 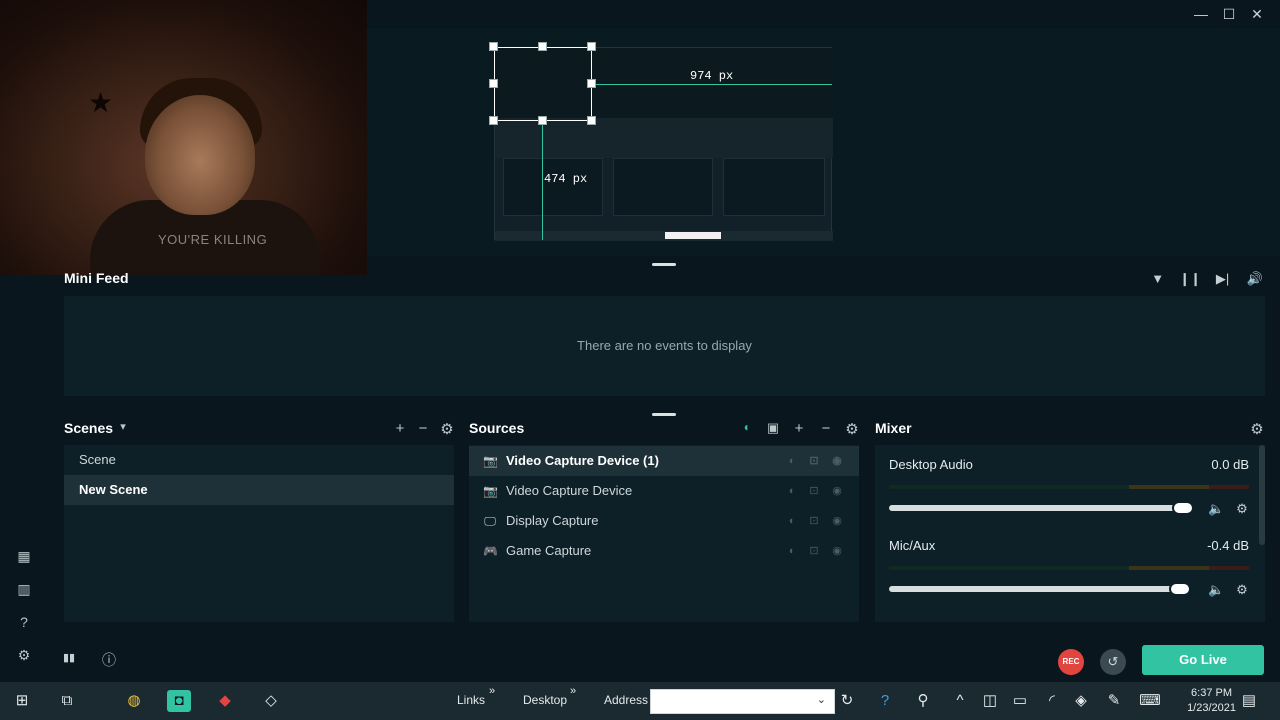 I want to click on audio-meter, so click(x=1069, y=487).